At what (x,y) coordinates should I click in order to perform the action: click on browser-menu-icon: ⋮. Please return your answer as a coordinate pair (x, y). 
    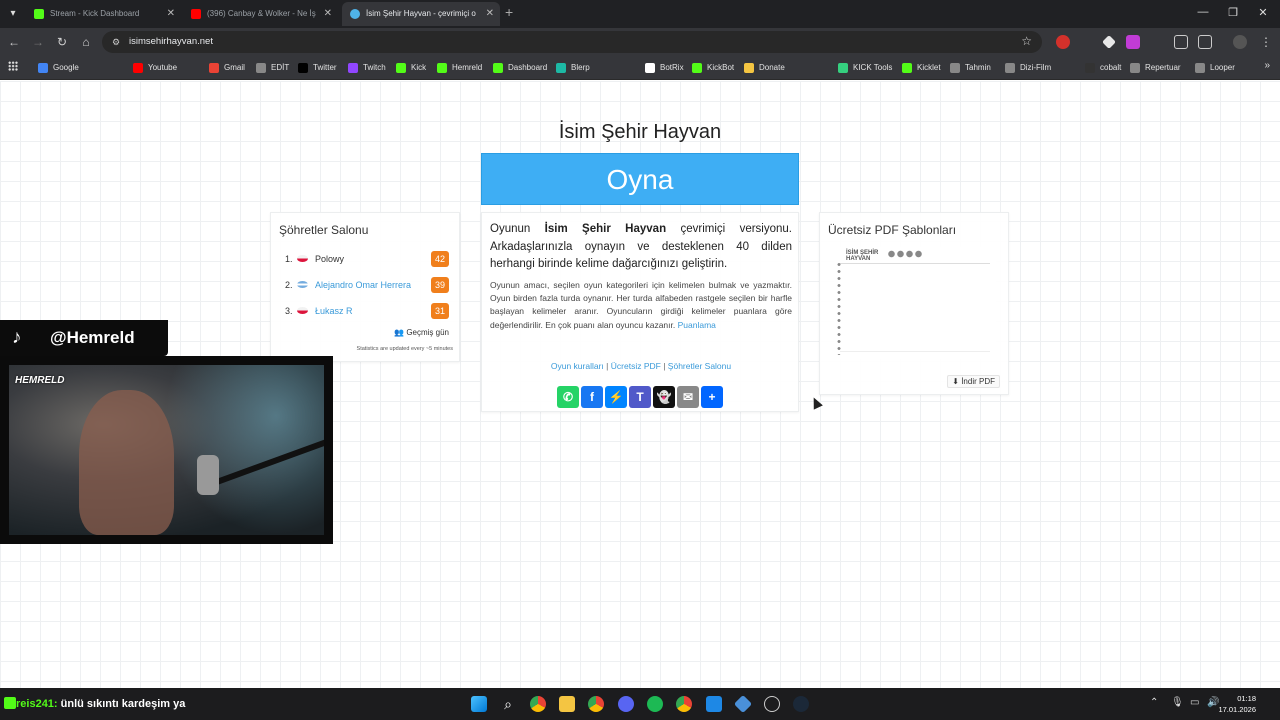
    Looking at the image, I should click on (1266, 42).